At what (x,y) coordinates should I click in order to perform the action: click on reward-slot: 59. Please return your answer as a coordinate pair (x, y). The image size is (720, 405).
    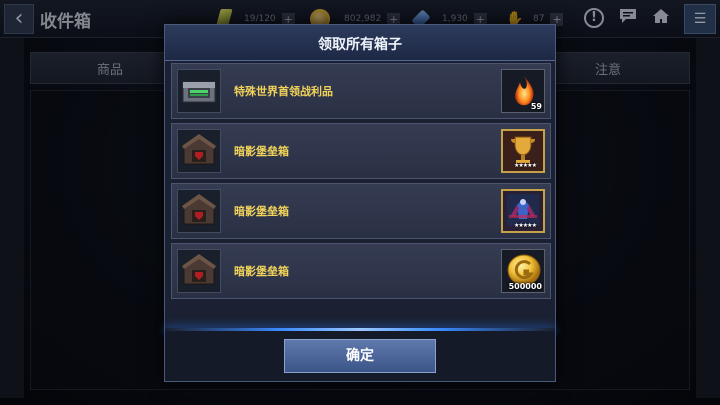
    Looking at the image, I should click on (523, 91).